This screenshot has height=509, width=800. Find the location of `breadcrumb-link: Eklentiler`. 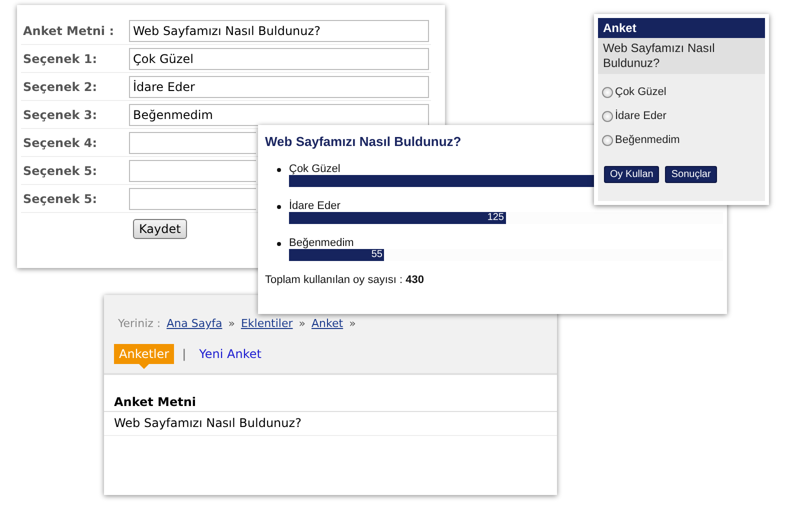

breadcrumb-link: Eklentiler is located at coordinates (266, 323).